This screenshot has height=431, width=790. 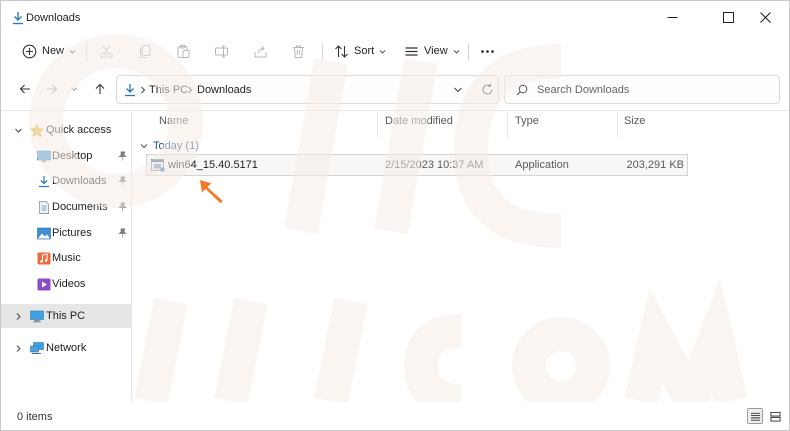 I want to click on details-view-button, so click(x=755, y=416).